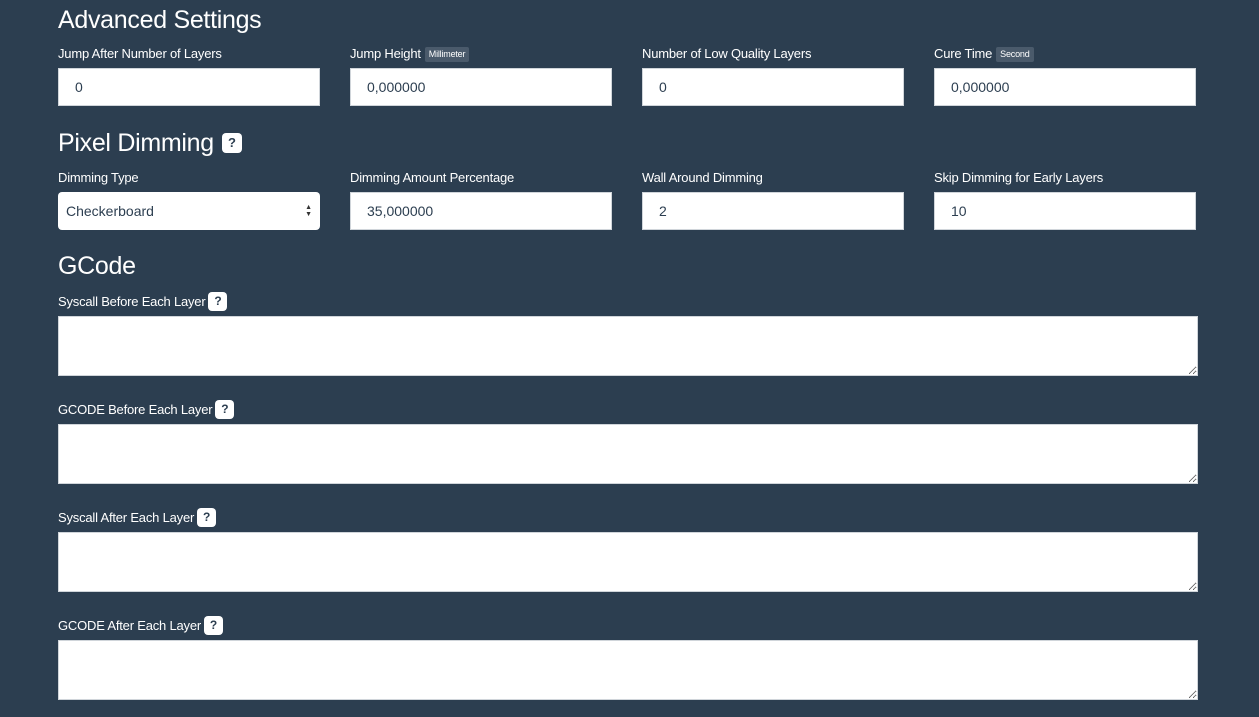 This screenshot has height=717, width=1259. I want to click on skip-dimming-field: Skip Dimming for Early Layers, so click(1065, 200).